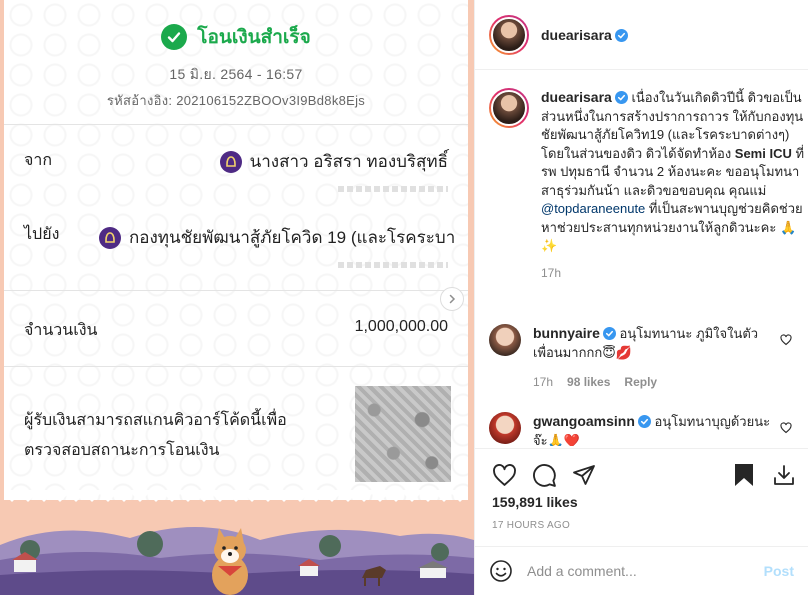 Image resolution: width=808 pixels, height=595 pixels. I want to click on from-party: นางสาว อริสรา ทองบริสุทธิ์, so click(333, 161).